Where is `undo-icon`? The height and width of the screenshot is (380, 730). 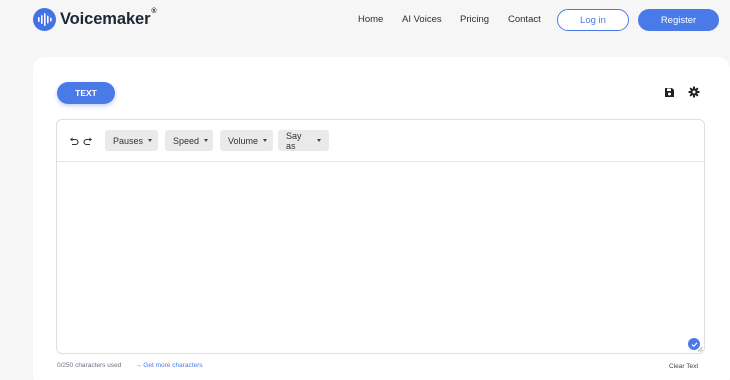
undo-icon is located at coordinates (74, 141).